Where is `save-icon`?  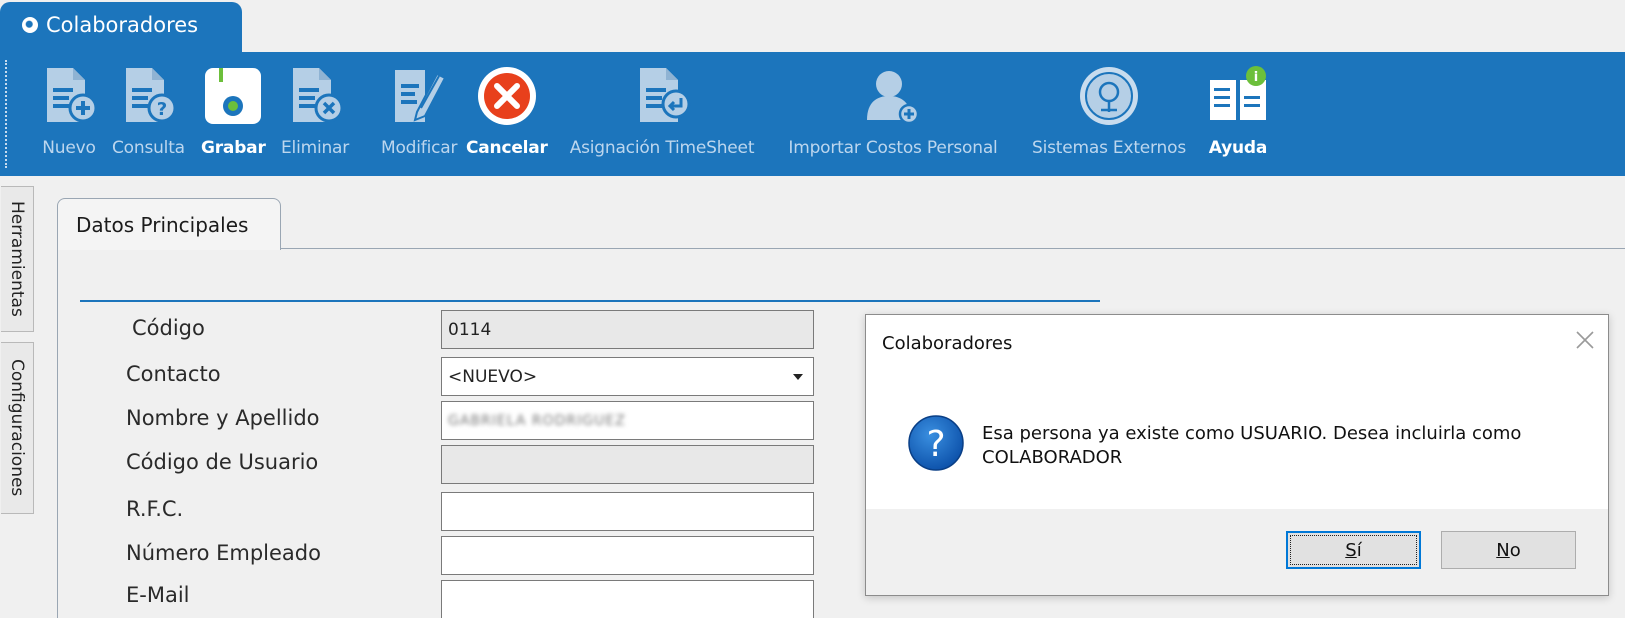
save-icon is located at coordinates (233, 96).